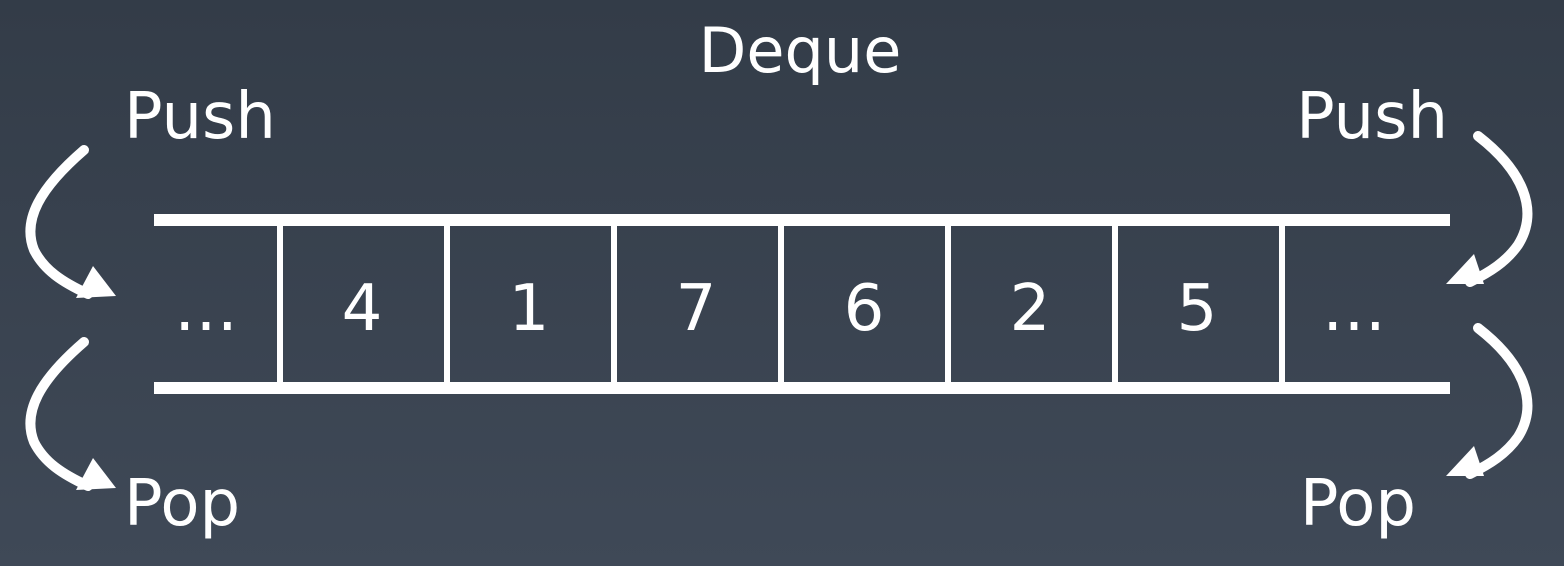 This screenshot has height=566, width=1564. I want to click on push-right-arrow, so click(1489, 209).